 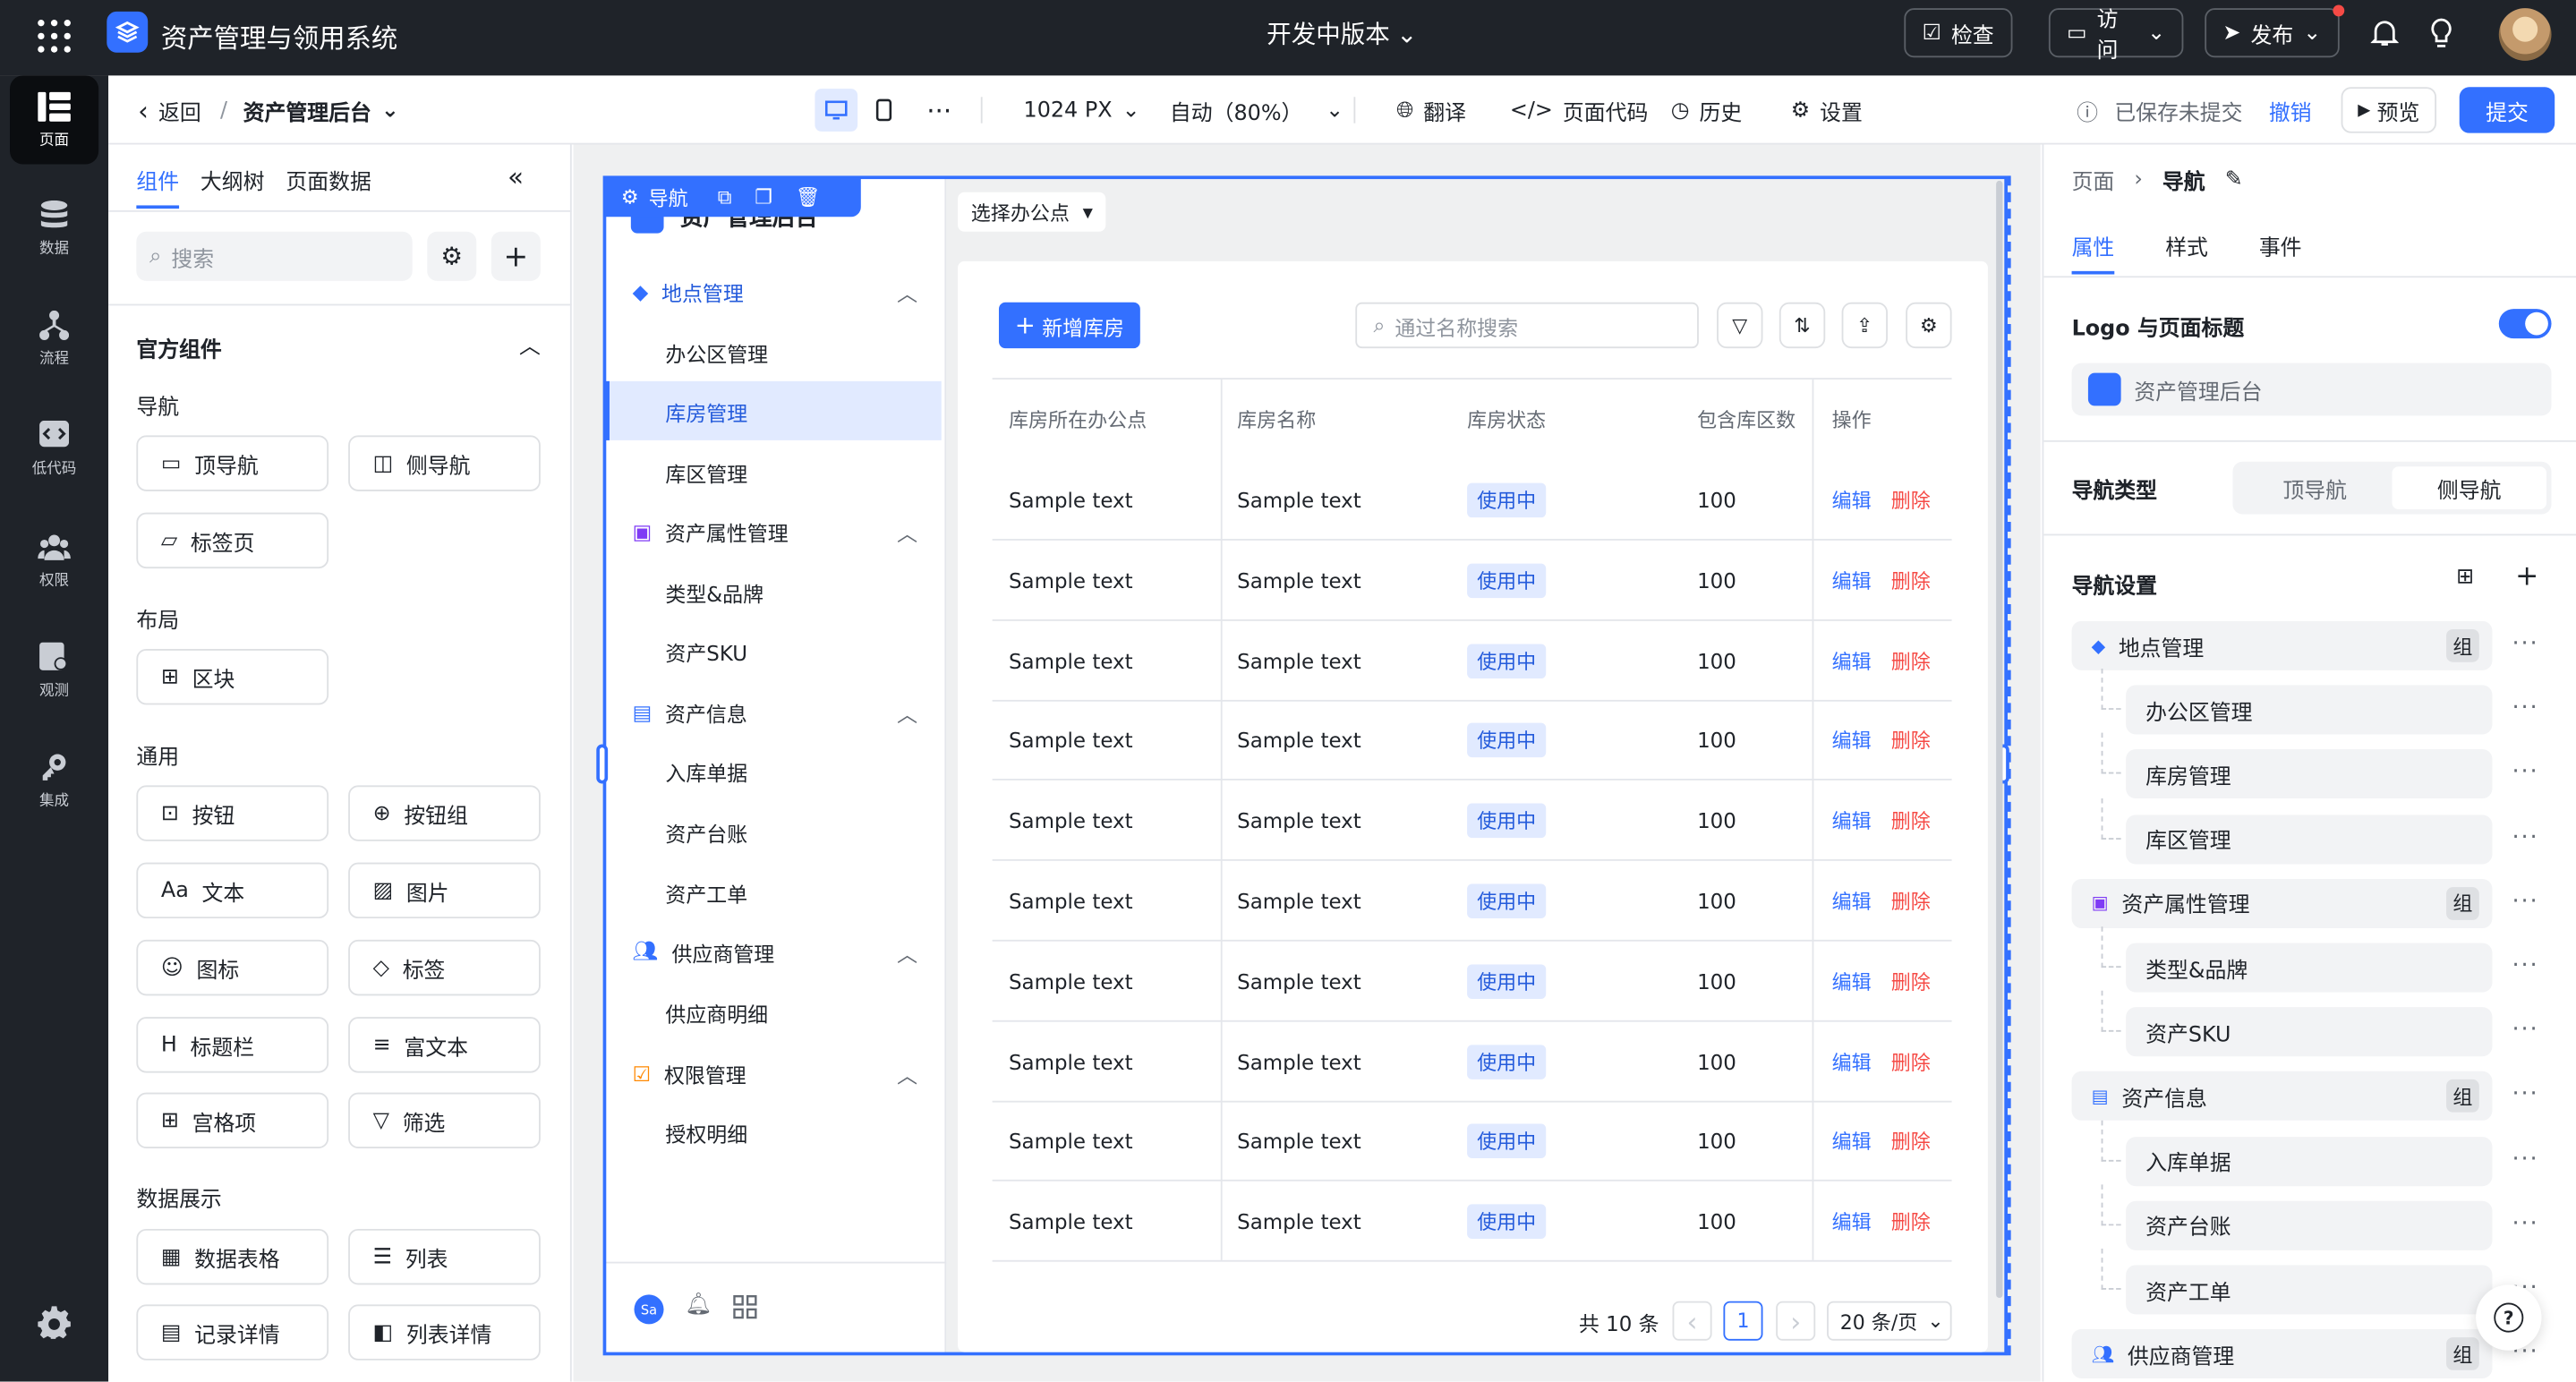 I want to click on settings-button: ⚙ 设置, so click(x=1827, y=109).